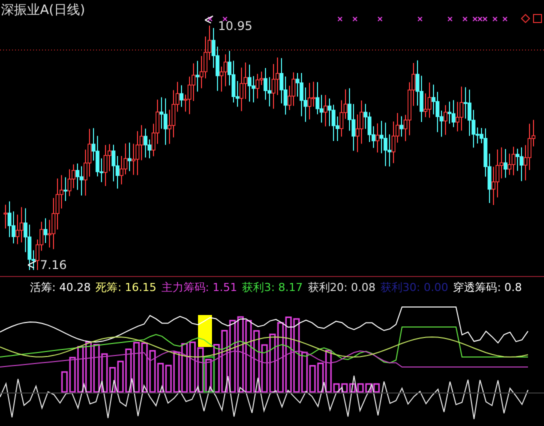 The height and width of the screenshot is (426, 544). Describe the element at coordinates (53, 265) in the screenshot. I see `price-label: 7.16` at that location.